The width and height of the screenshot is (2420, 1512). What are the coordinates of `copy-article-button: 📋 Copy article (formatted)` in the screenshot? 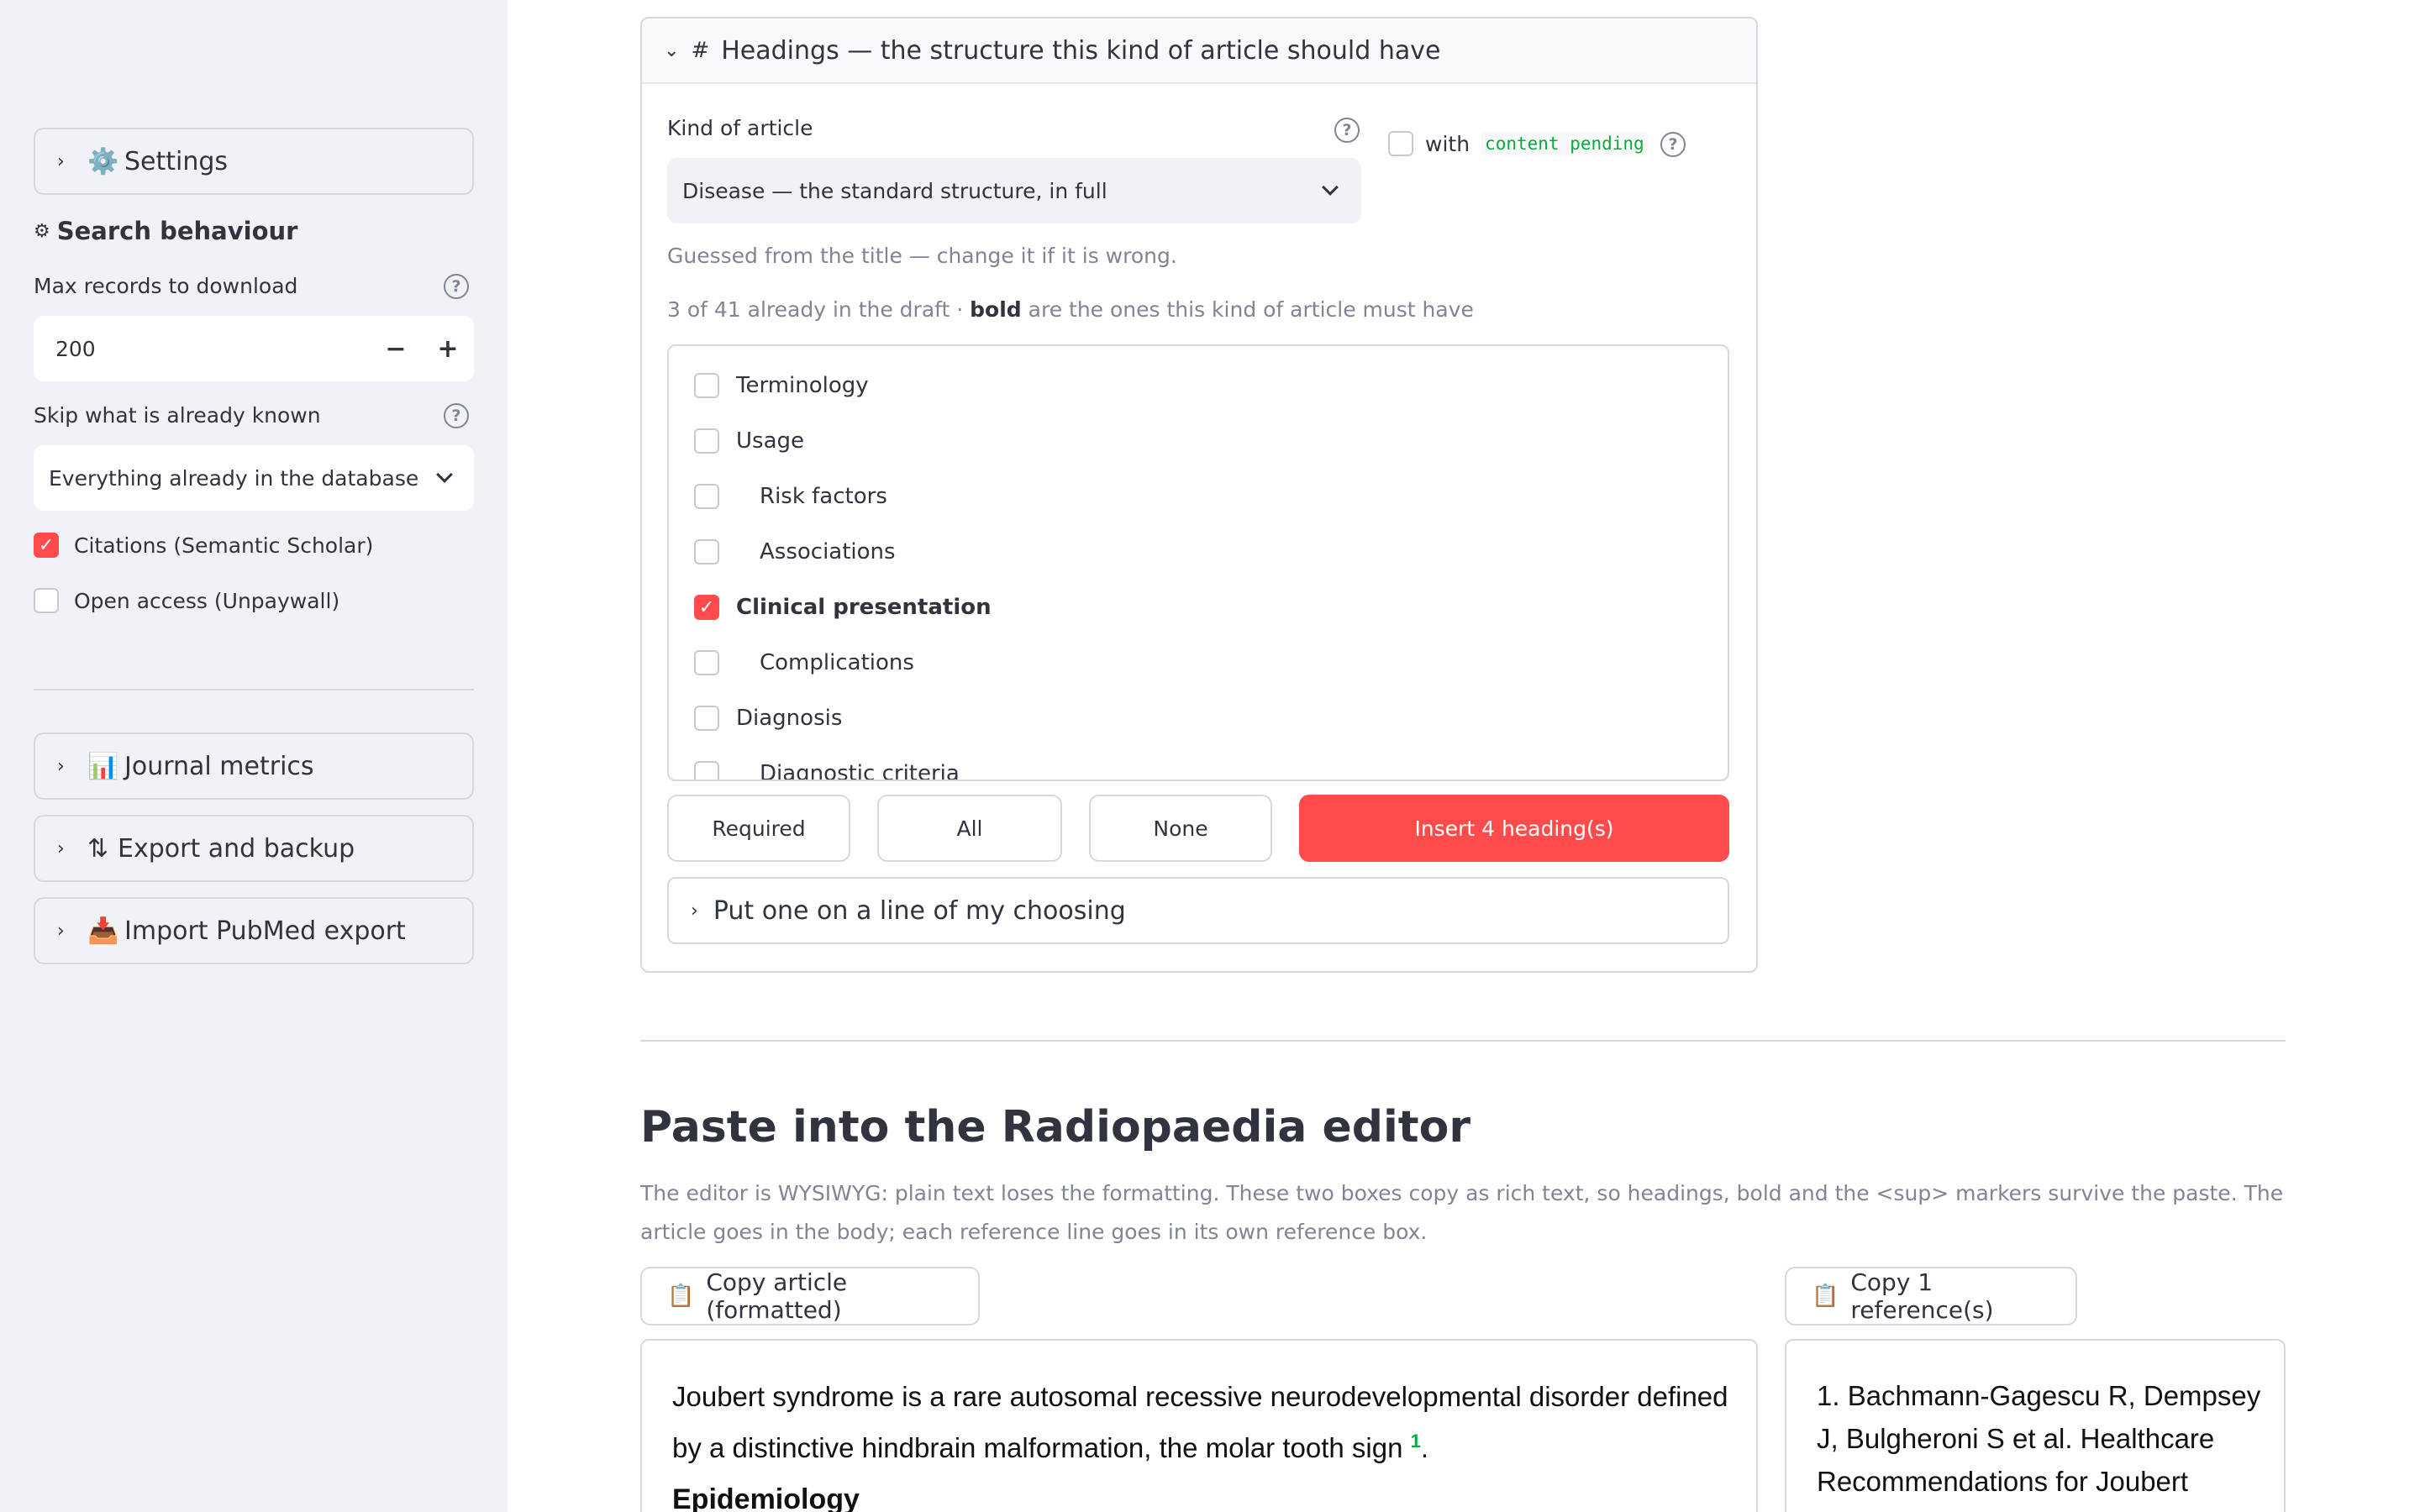 It's located at (810, 1296).